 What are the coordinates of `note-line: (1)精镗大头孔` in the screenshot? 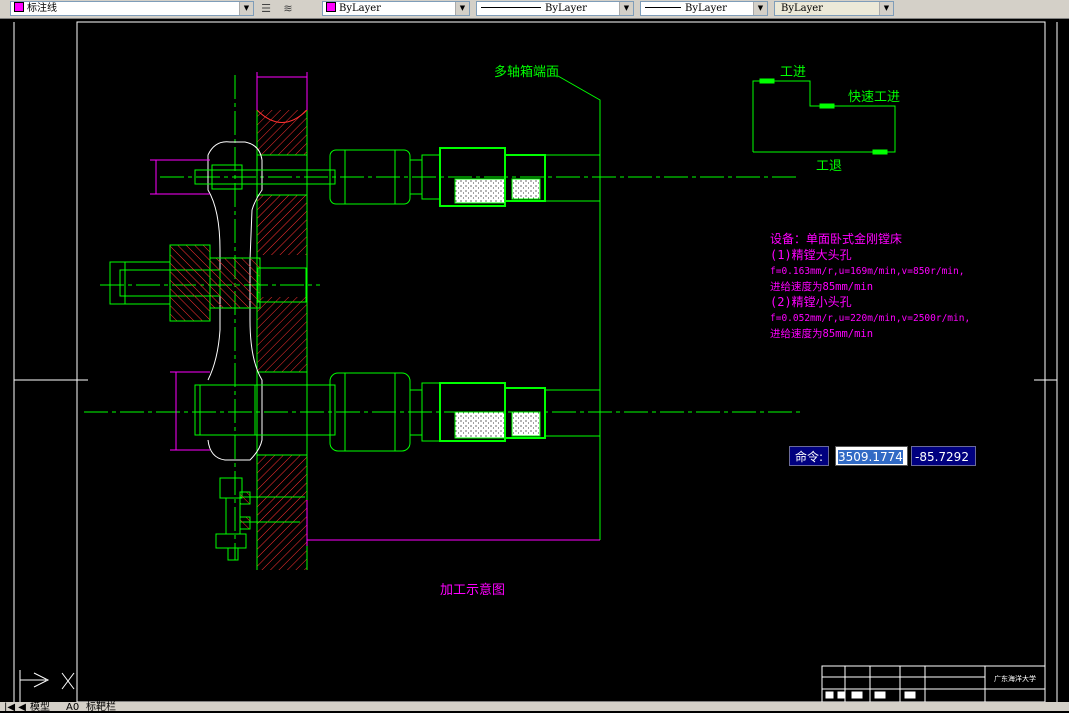 It's located at (811, 255).